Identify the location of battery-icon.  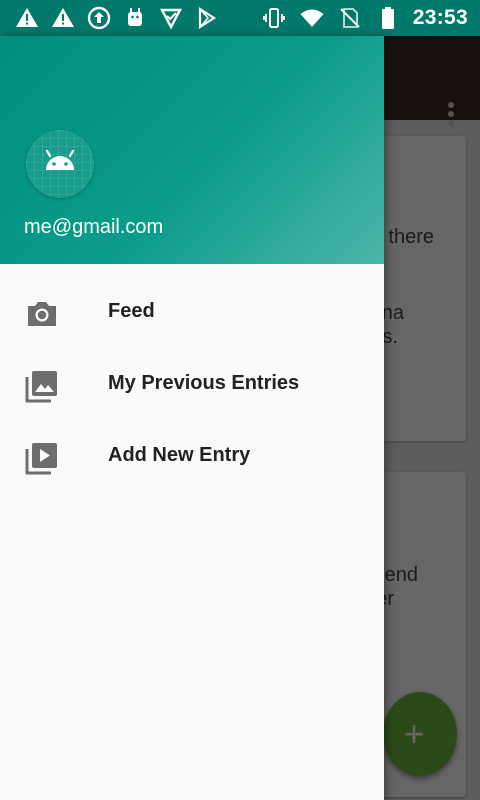
(388, 18).